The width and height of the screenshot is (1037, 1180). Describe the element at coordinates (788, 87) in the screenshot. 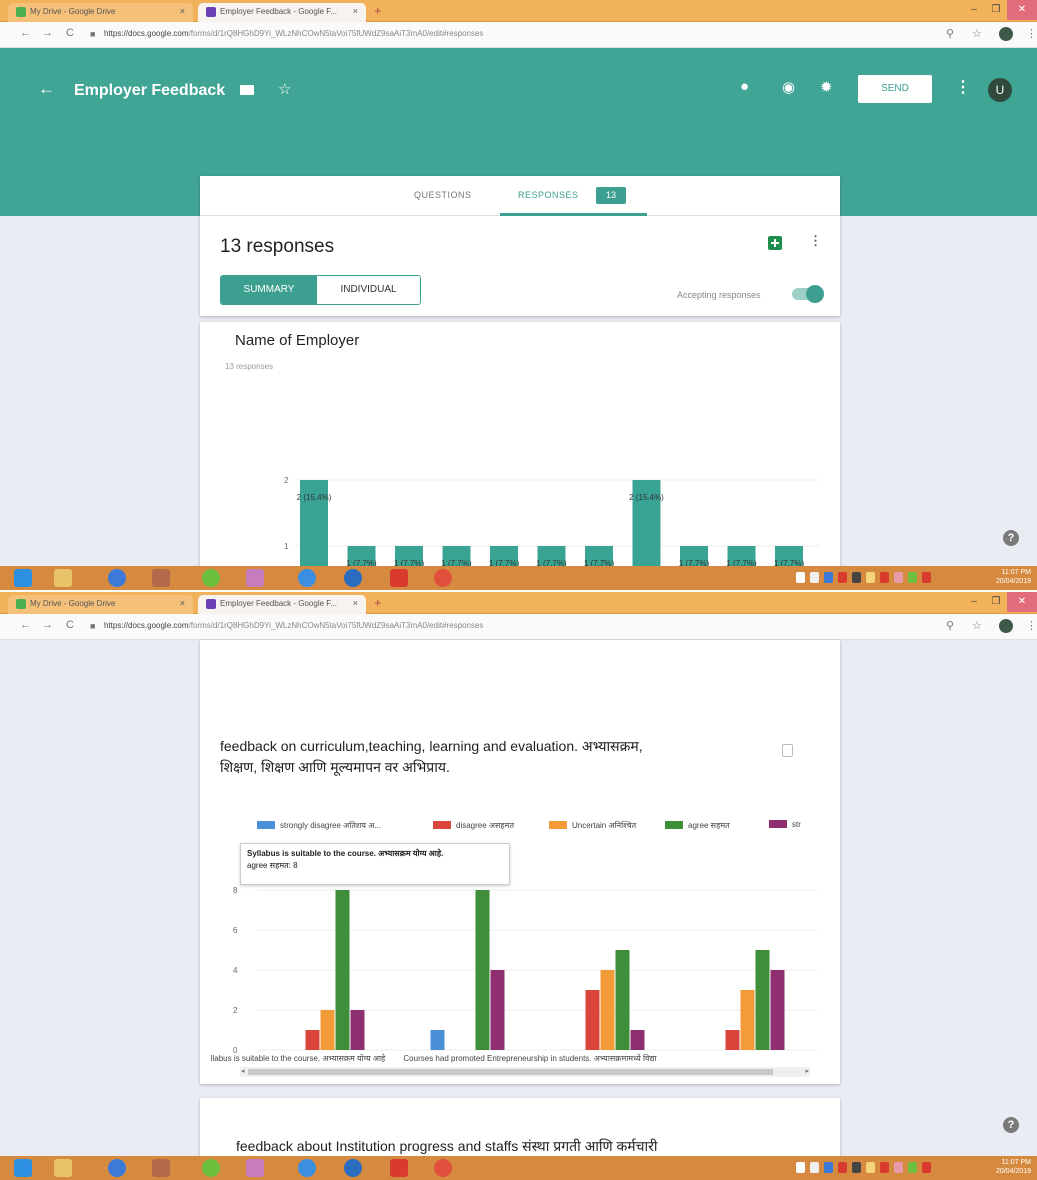

I see `preview-eye-icon: ◉` at that location.